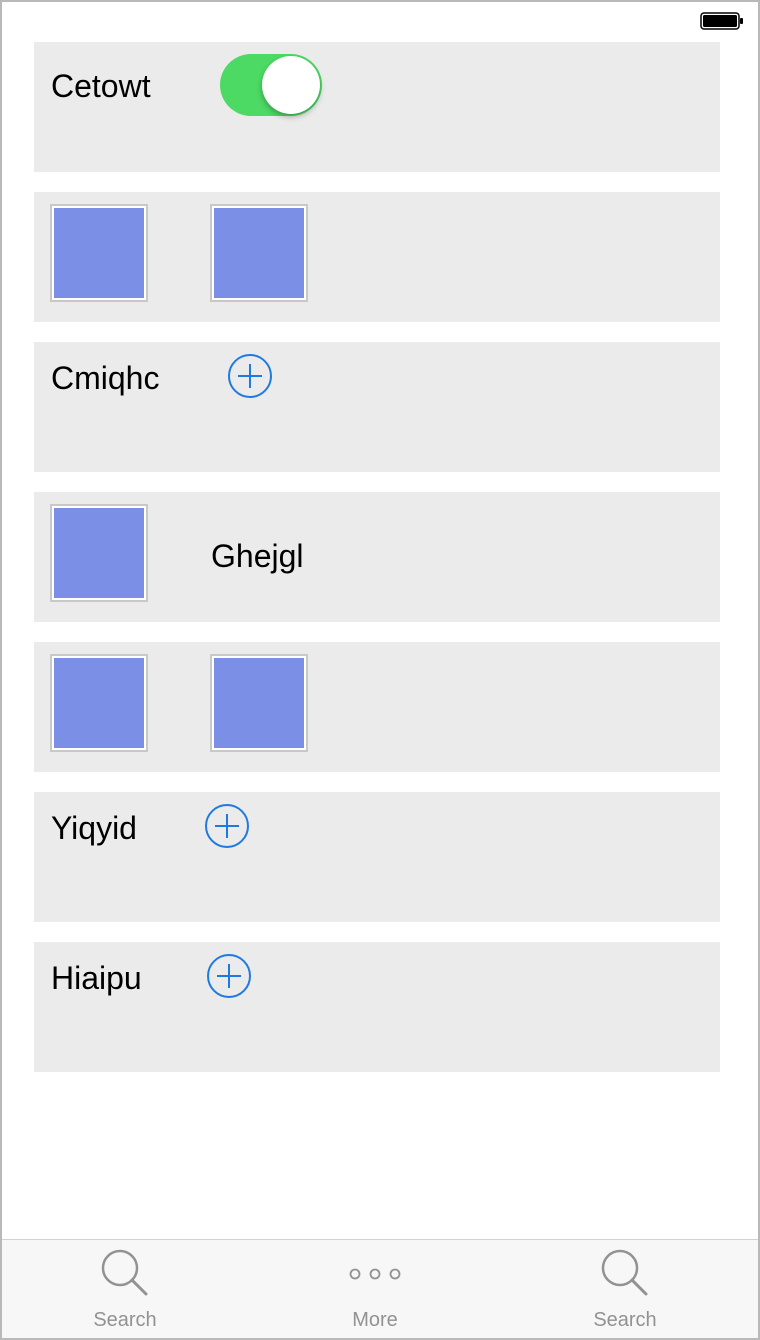  Describe the element at coordinates (377, 1007) in the screenshot. I see `settings-row-hiaipu: Hiaipu` at that location.